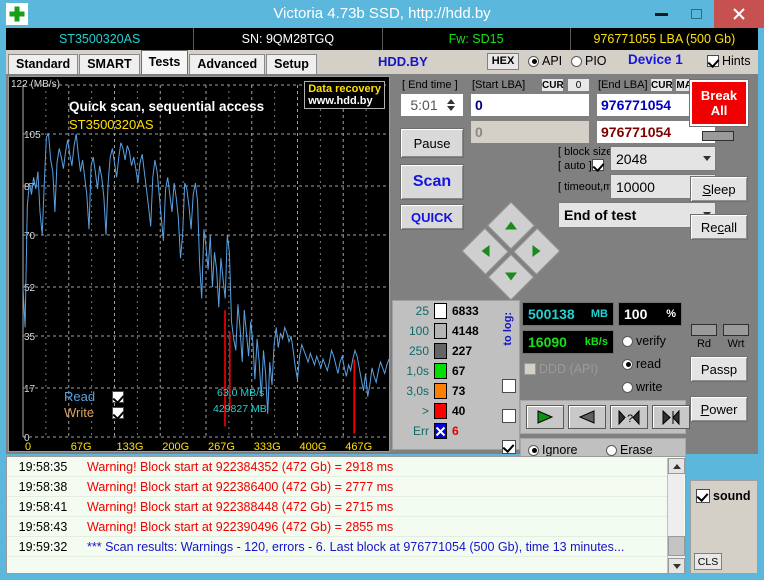 This screenshot has height=580, width=764. Describe the element at coordinates (533, 61) in the screenshot. I see `api-radio-dot` at that location.